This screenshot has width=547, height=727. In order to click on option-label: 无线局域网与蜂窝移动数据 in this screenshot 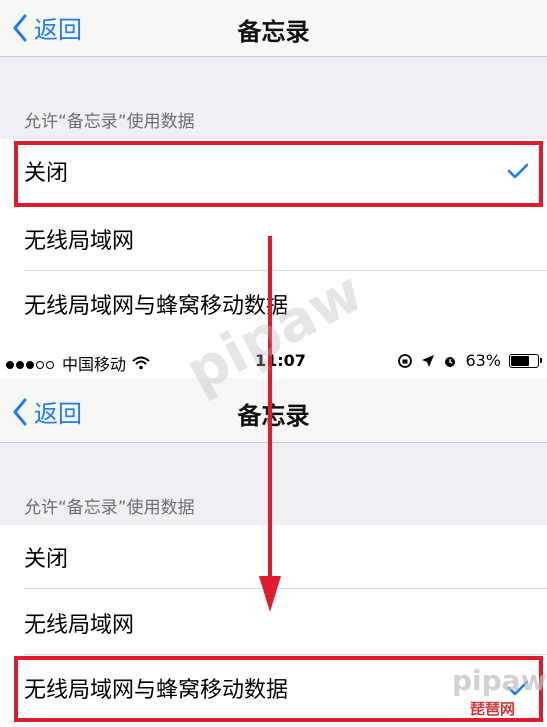, I will do `click(156, 690)`.